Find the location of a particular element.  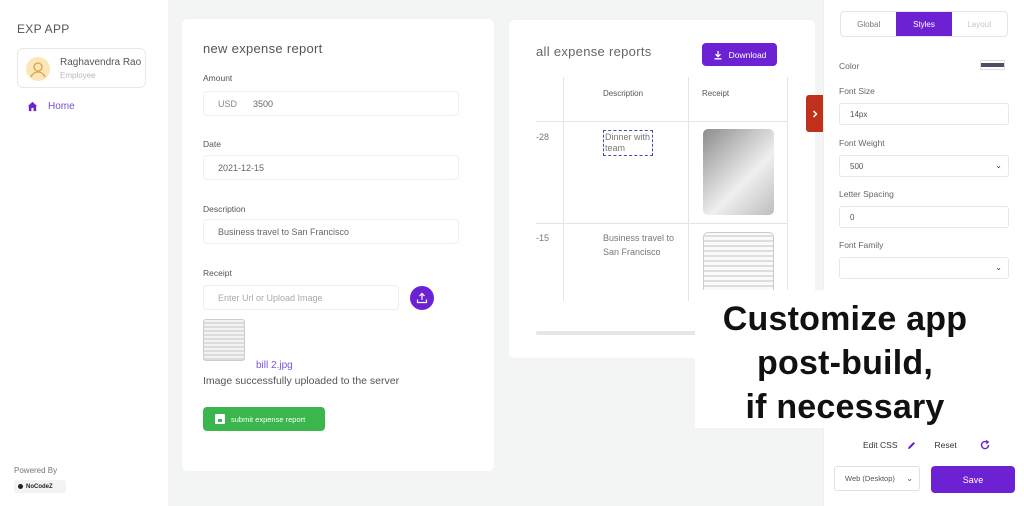

panel-tabs: Global Styles Layout is located at coordinates (924, 24).